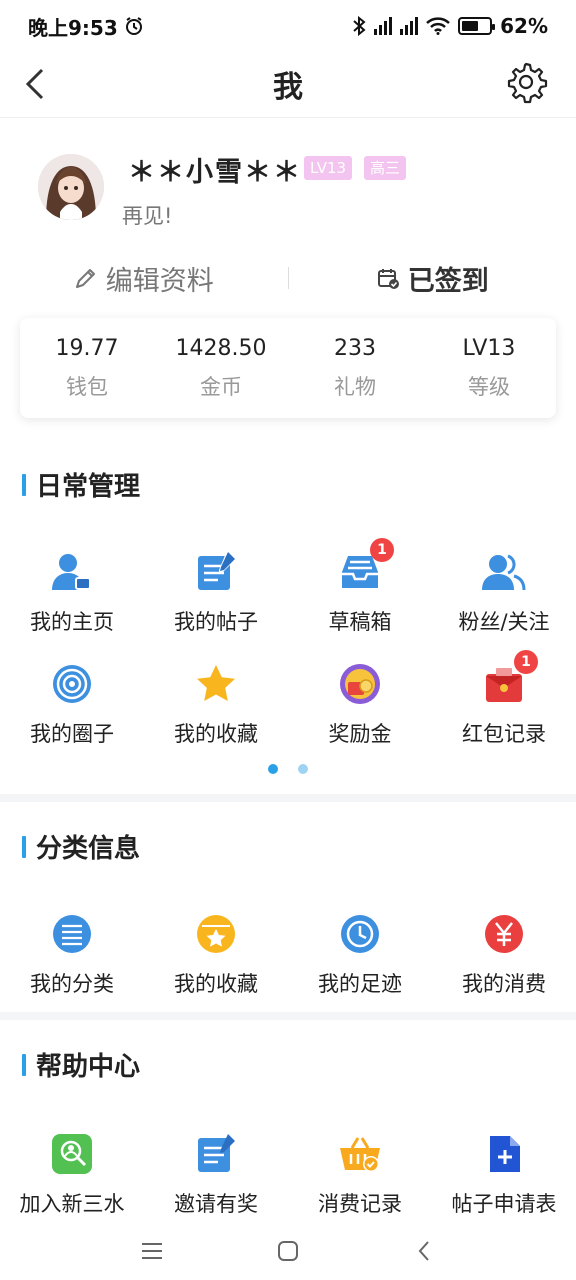 This screenshot has height=1280, width=576. Describe the element at coordinates (366, 566) in the screenshot. I see `drafts-icon: 1` at that location.